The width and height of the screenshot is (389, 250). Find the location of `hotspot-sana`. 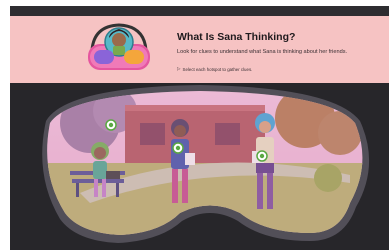

hotspot-sana is located at coordinates (111, 125).